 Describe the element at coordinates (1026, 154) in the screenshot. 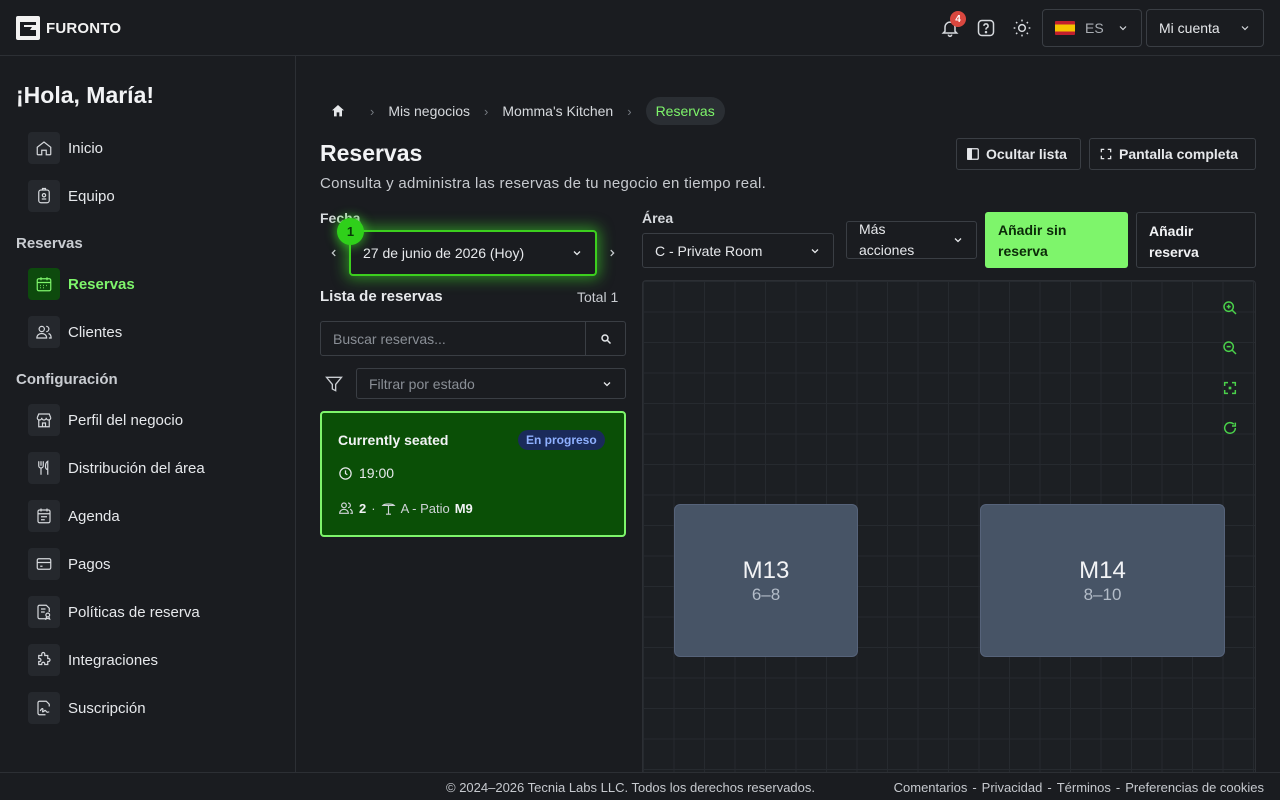

I see `hide-list-label: Ocultar lista` at that location.